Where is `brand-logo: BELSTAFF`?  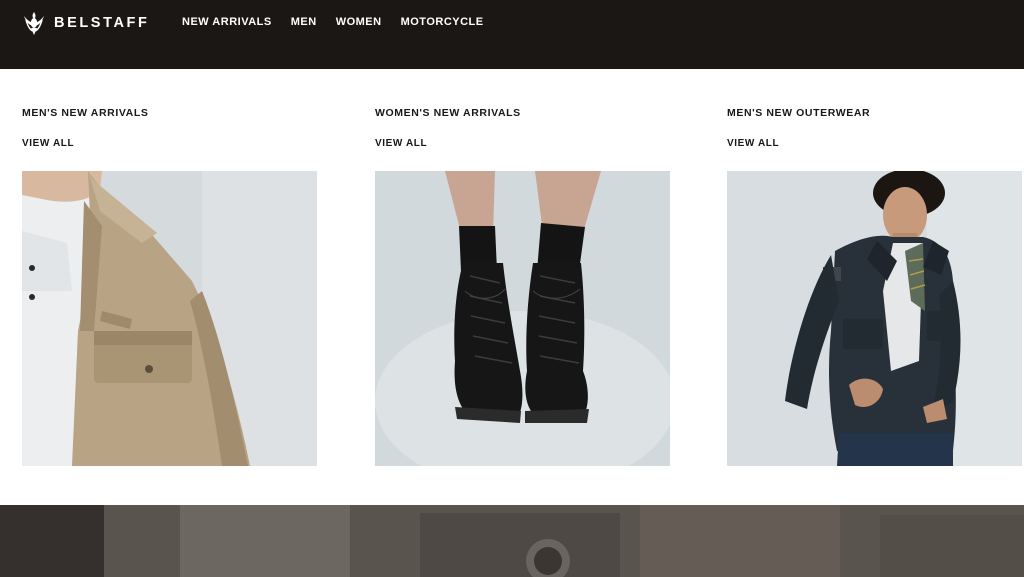 brand-logo: BELSTAFF is located at coordinates (85, 23).